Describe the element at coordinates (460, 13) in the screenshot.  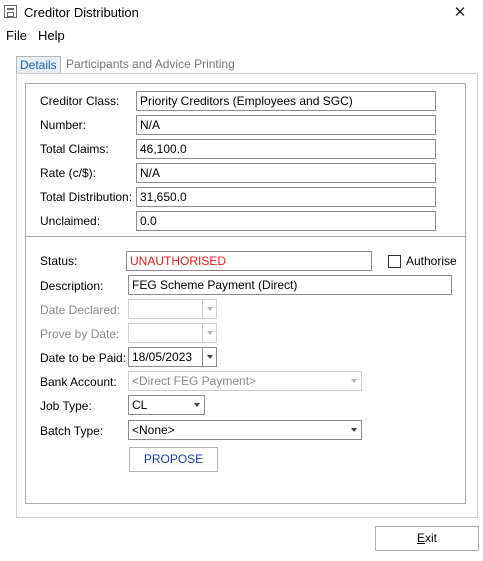
I see `close-icon: ✕` at that location.